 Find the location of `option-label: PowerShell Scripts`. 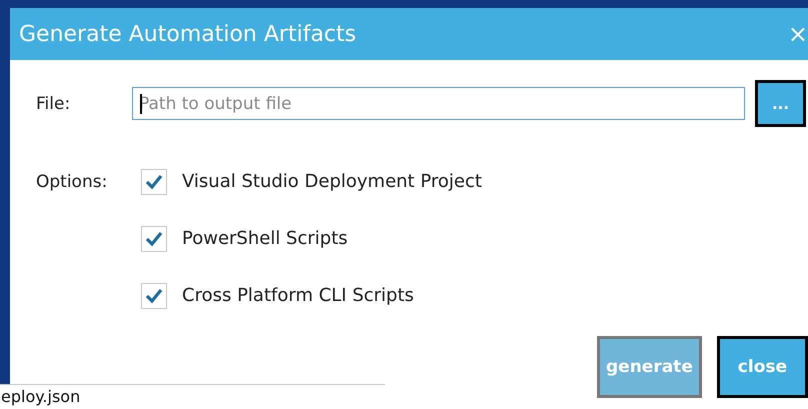

option-label: PowerShell Scripts is located at coordinates (265, 238).